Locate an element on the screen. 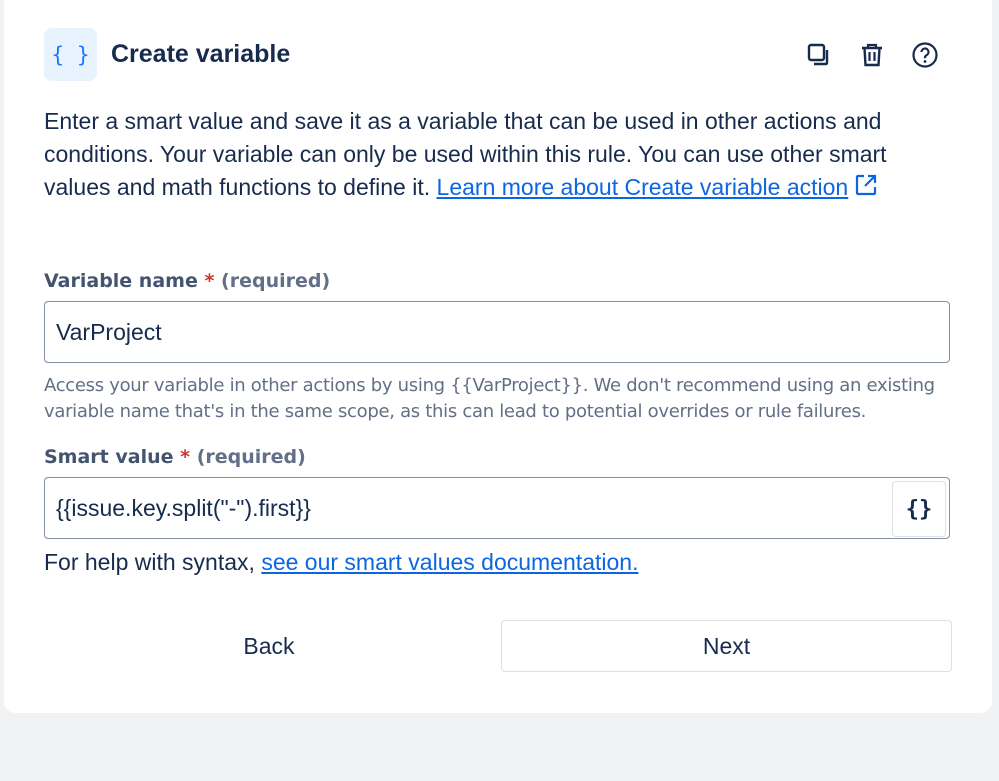 This screenshot has height=781, width=999. external-link-icon is located at coordinates (866, 185).